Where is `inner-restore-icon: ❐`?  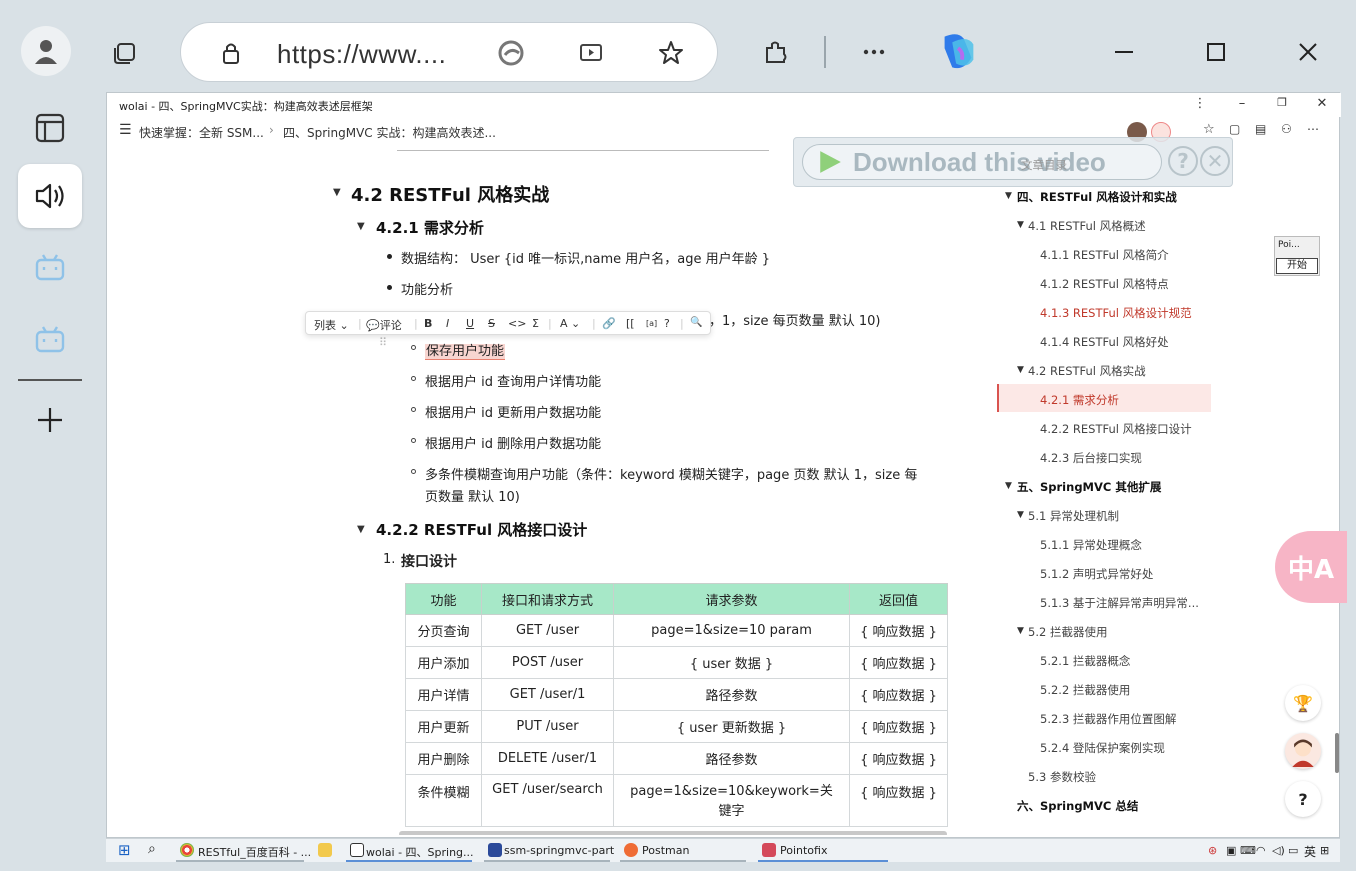 inner-restore-icon: ❐ is located at coordinates (1282, 102).